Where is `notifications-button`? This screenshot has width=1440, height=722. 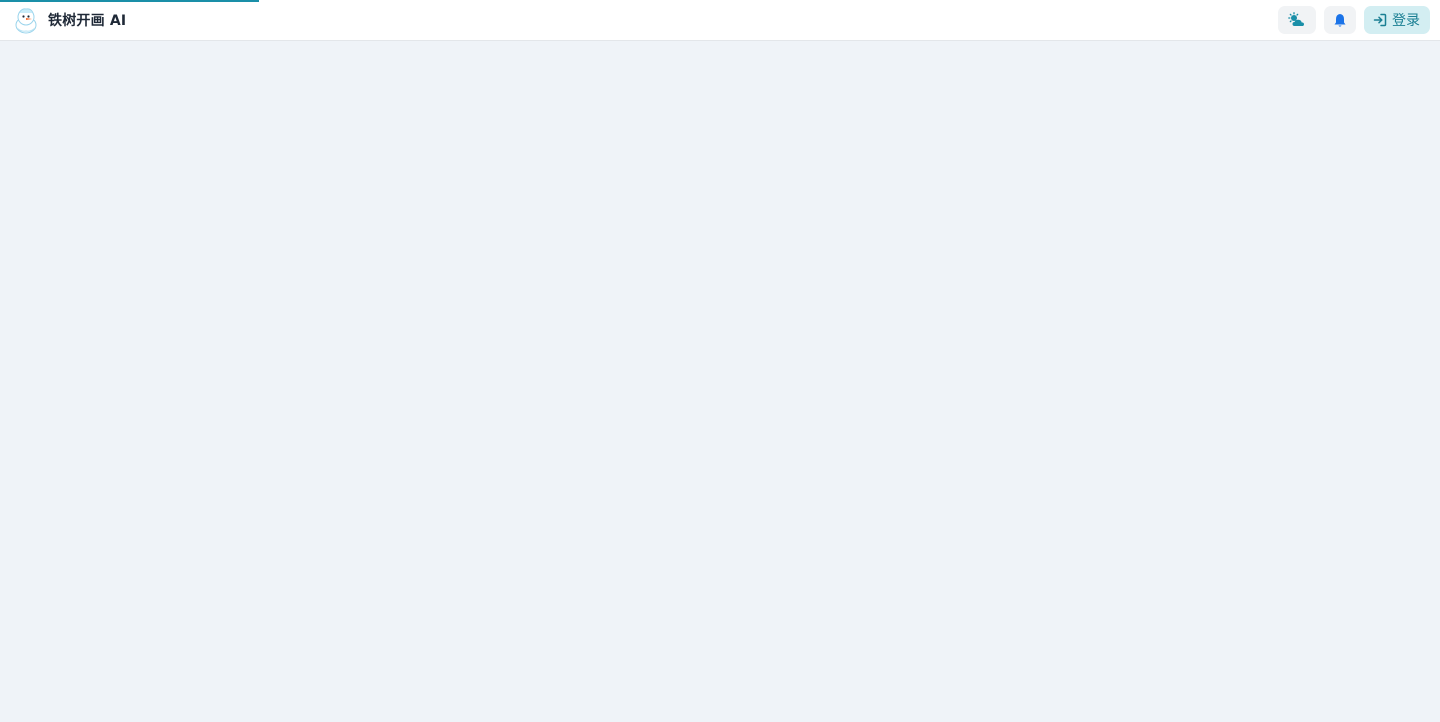 notifications-button is located at coordinates (1340, 20).